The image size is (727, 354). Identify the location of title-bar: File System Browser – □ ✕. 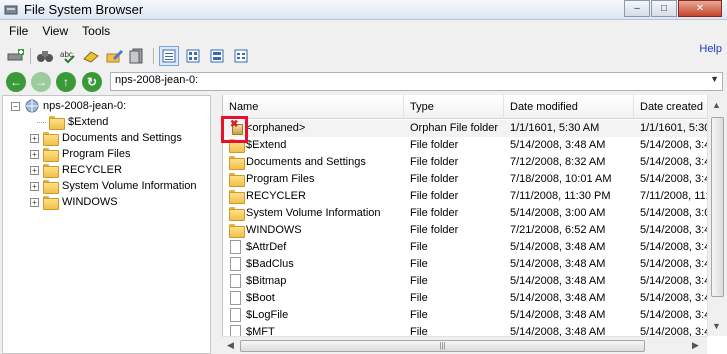
(363, 10).